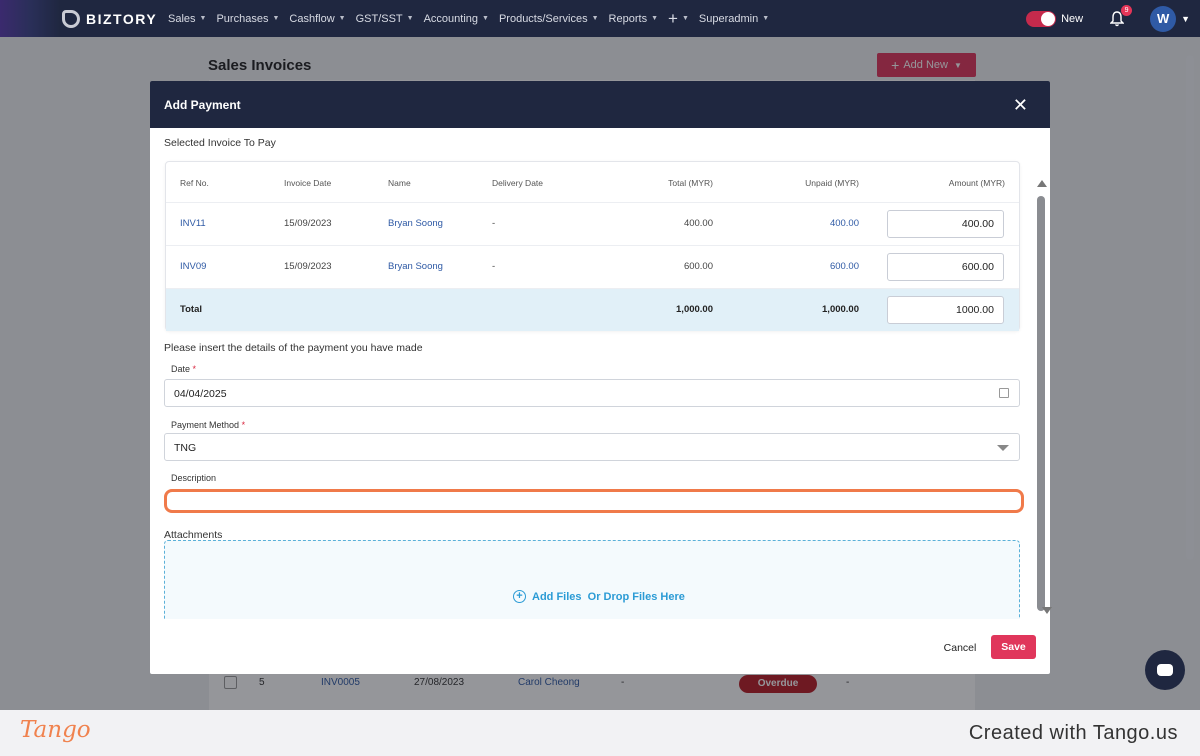 The height and width of the screenshot is (756, 1200). I want to click on invoice-unpaid: 400.00, so click(808, 223).